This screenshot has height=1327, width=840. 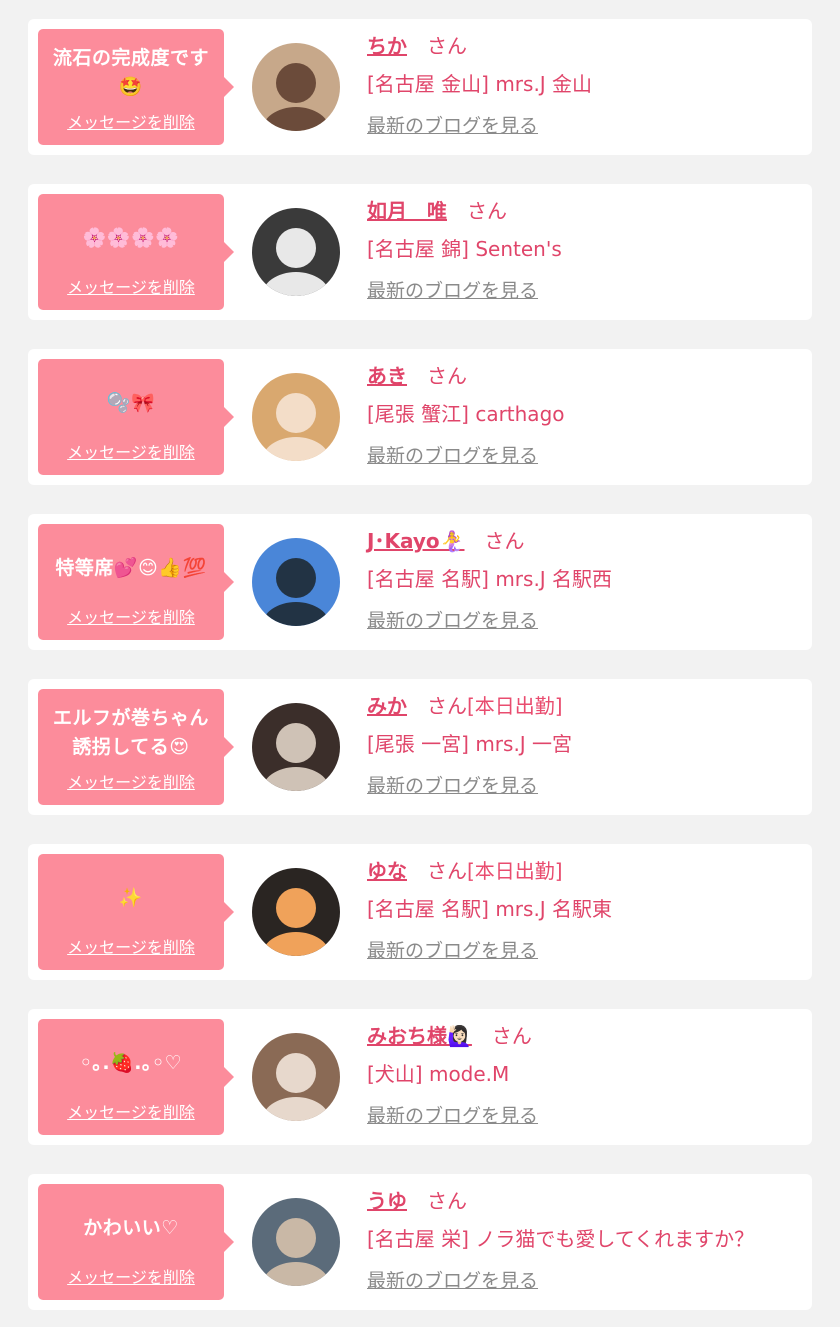 What do you see at coordinates (130, 732) in the screenshot?
I see `message-text: エルフが巻ちゃん 誘拐してる😍` at bounding box center [130, 732].